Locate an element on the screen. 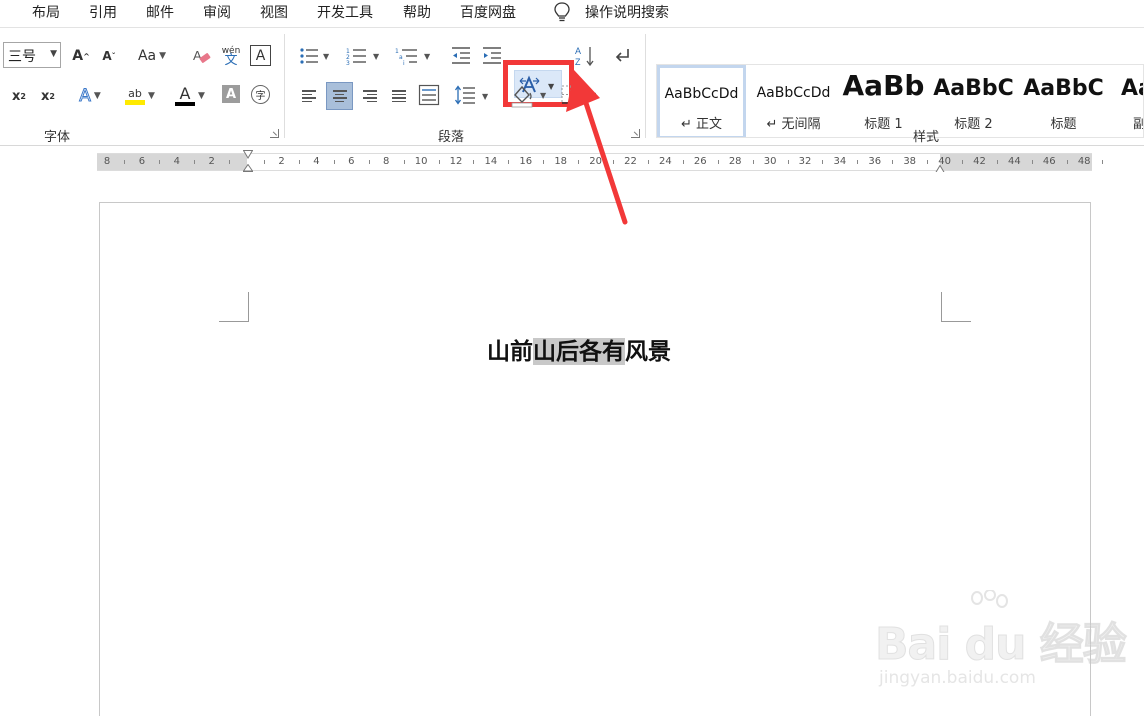  ruler-label: 6 is located at coordinates (142, 161).